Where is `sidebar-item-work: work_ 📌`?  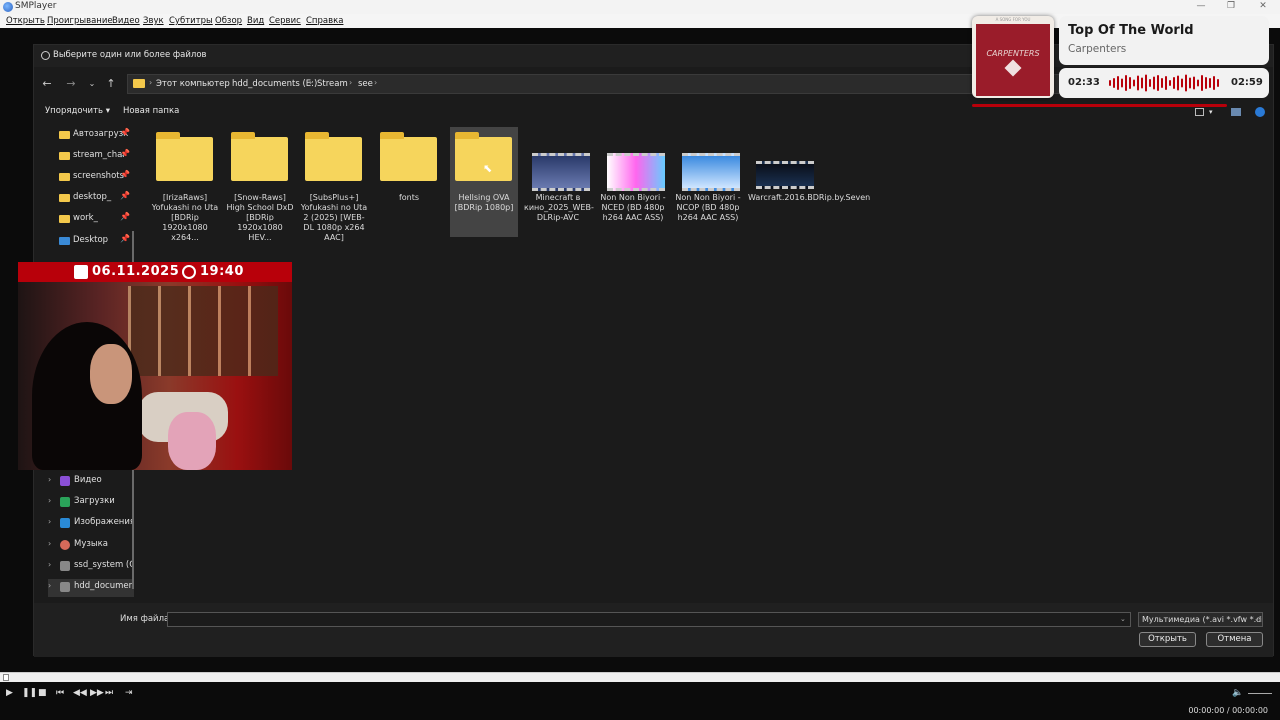 sidebar-item-work: work_ 📌 is located at coordinates (96, 220).